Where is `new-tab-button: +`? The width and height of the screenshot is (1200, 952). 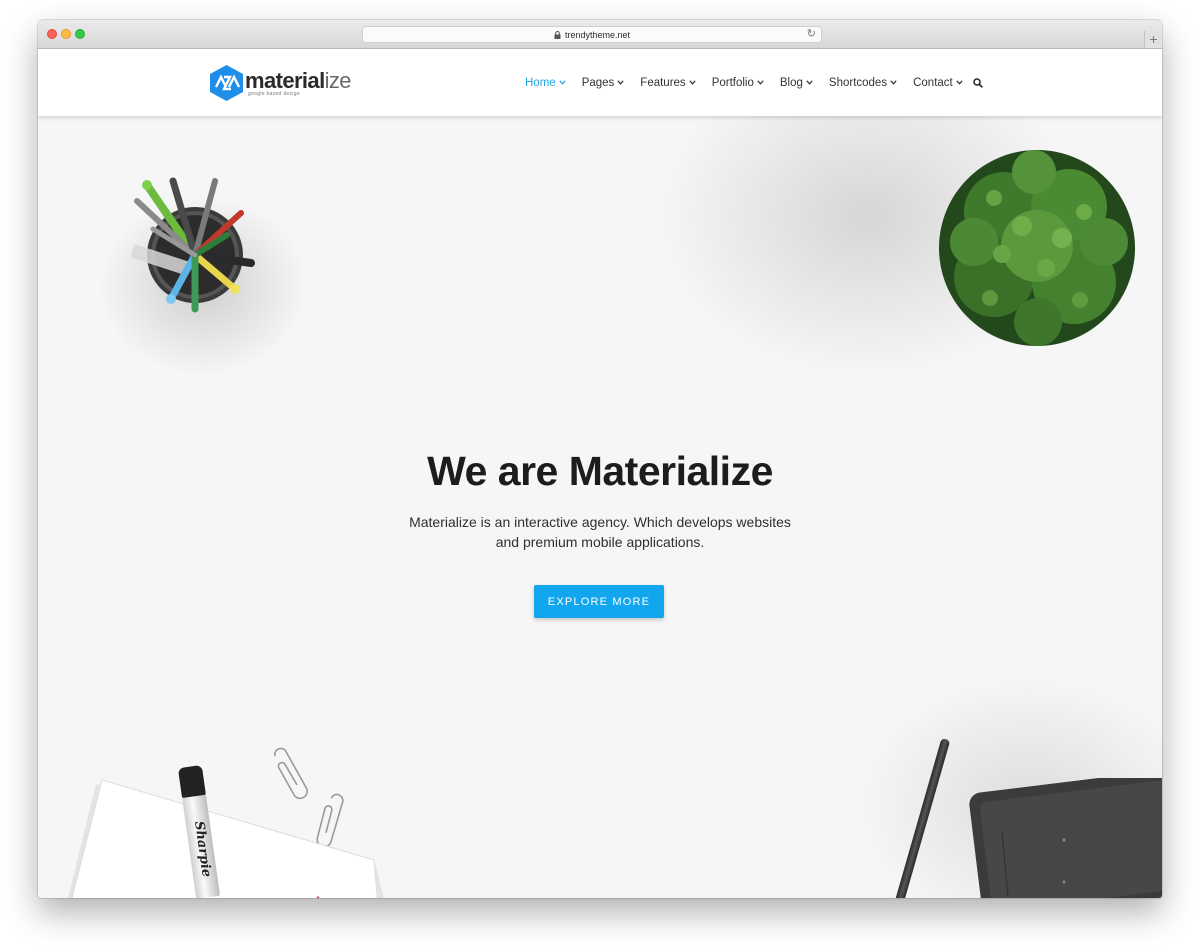 new-tab-button: + is located at coordinates (1153, 39).